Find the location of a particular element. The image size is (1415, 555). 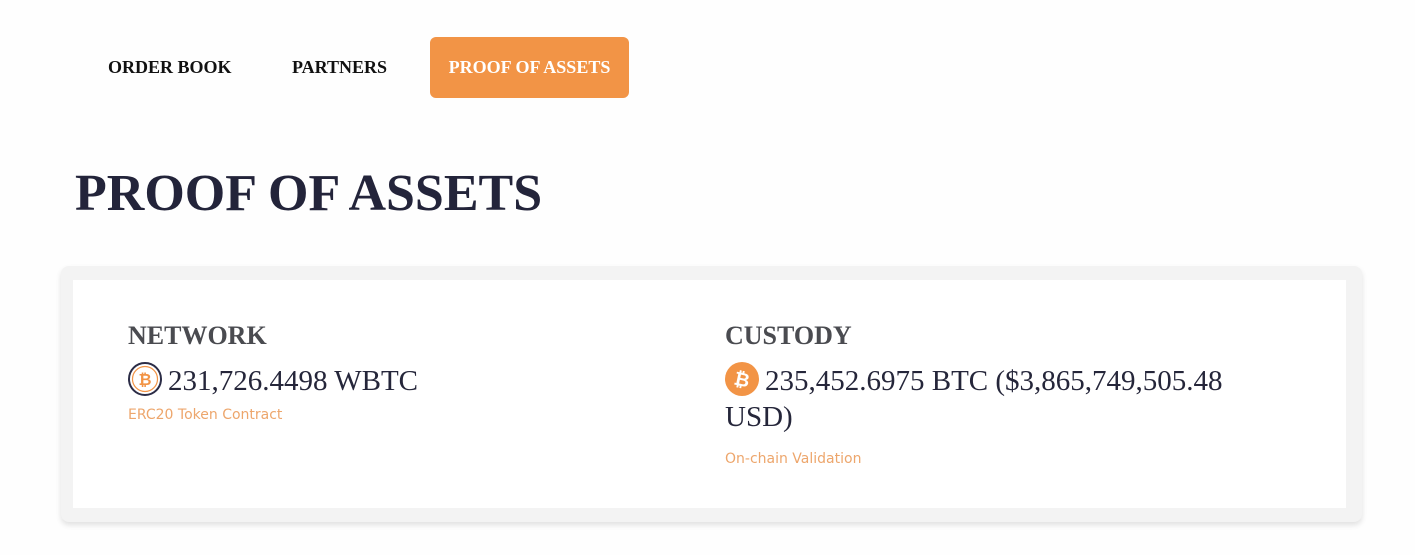

custody-amount: 235,452.6975 BTC ($3,865,749,505.48 USD) is located at coordinates (974, 399).